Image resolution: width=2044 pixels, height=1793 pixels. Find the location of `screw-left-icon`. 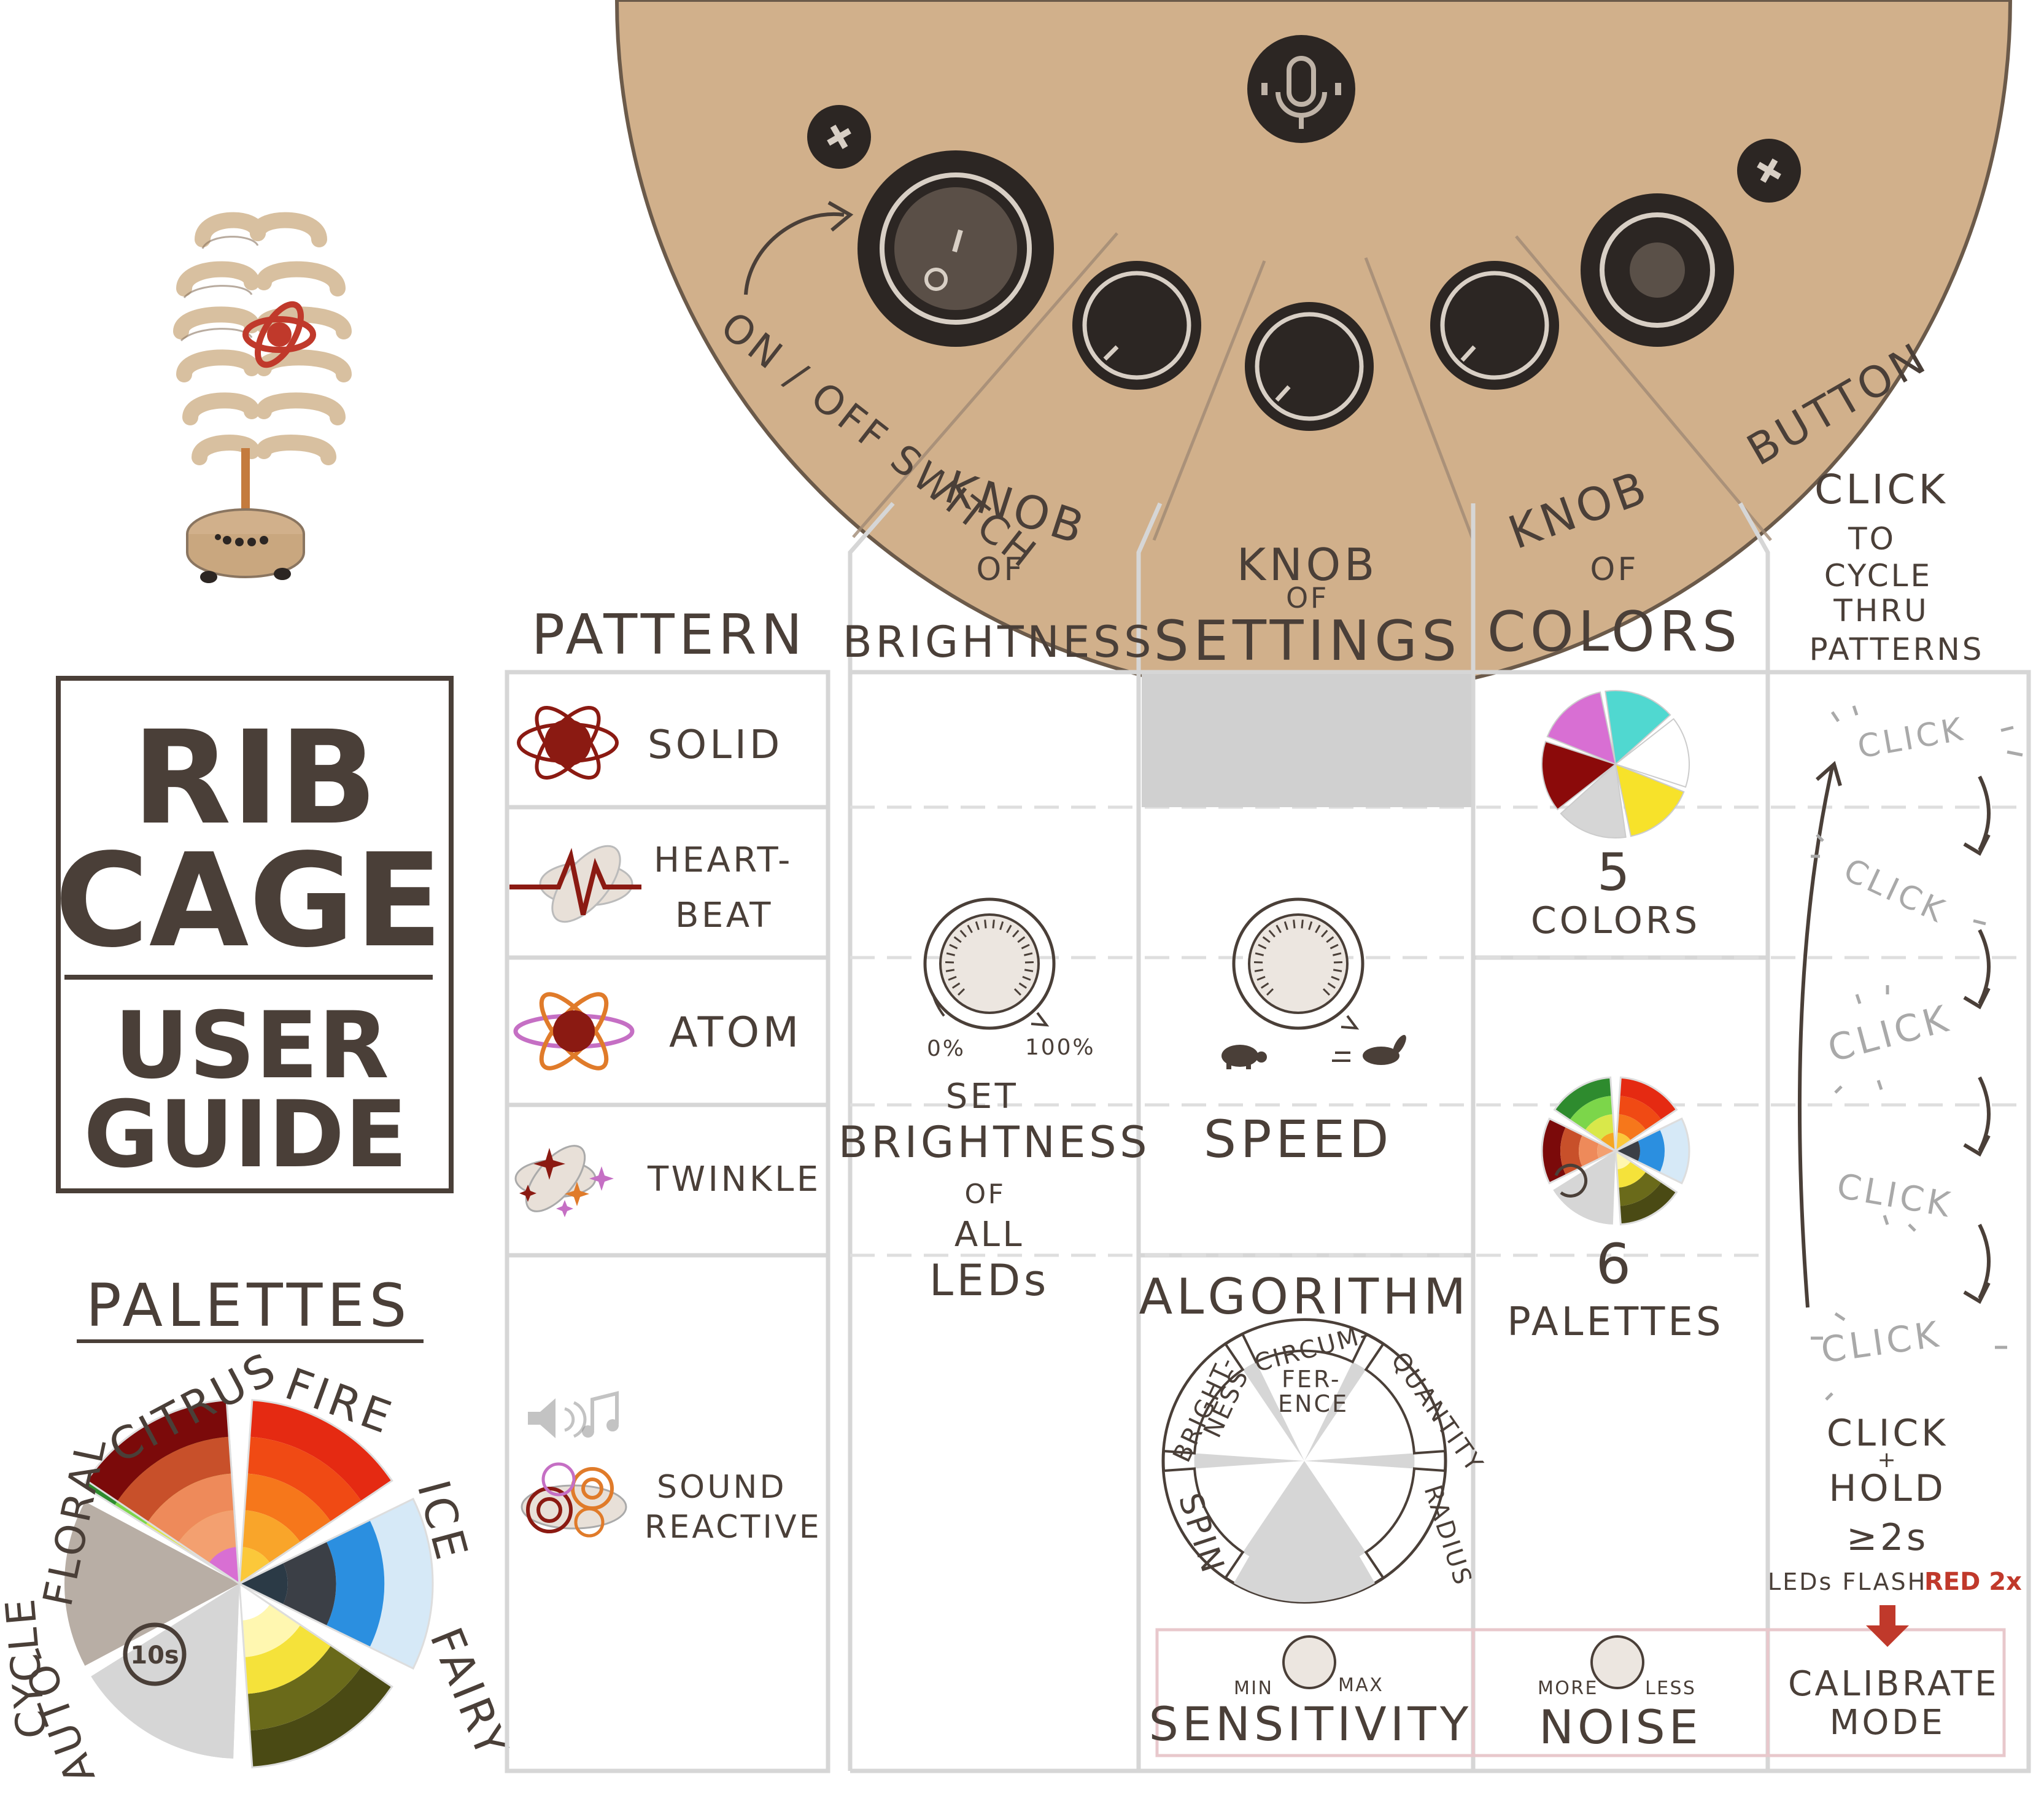

screw-left-icon is located at coordinates (839, 137).